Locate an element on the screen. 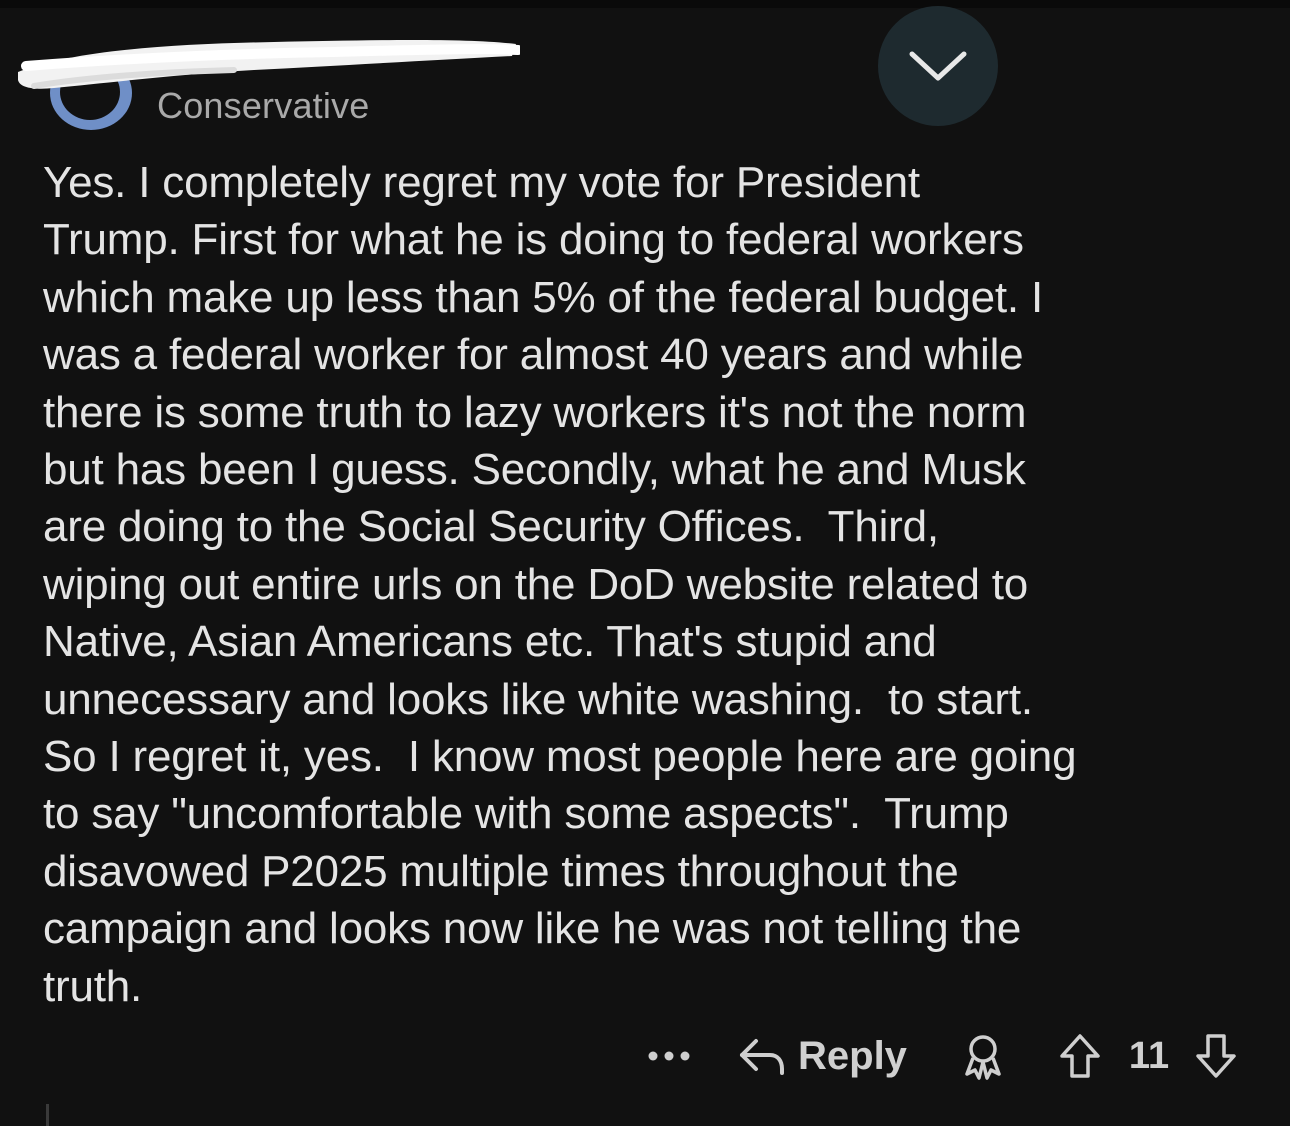 This screenshot has width=1290, height=1126. upvote-arrow-icon is located at coordinates (1080, 1056).